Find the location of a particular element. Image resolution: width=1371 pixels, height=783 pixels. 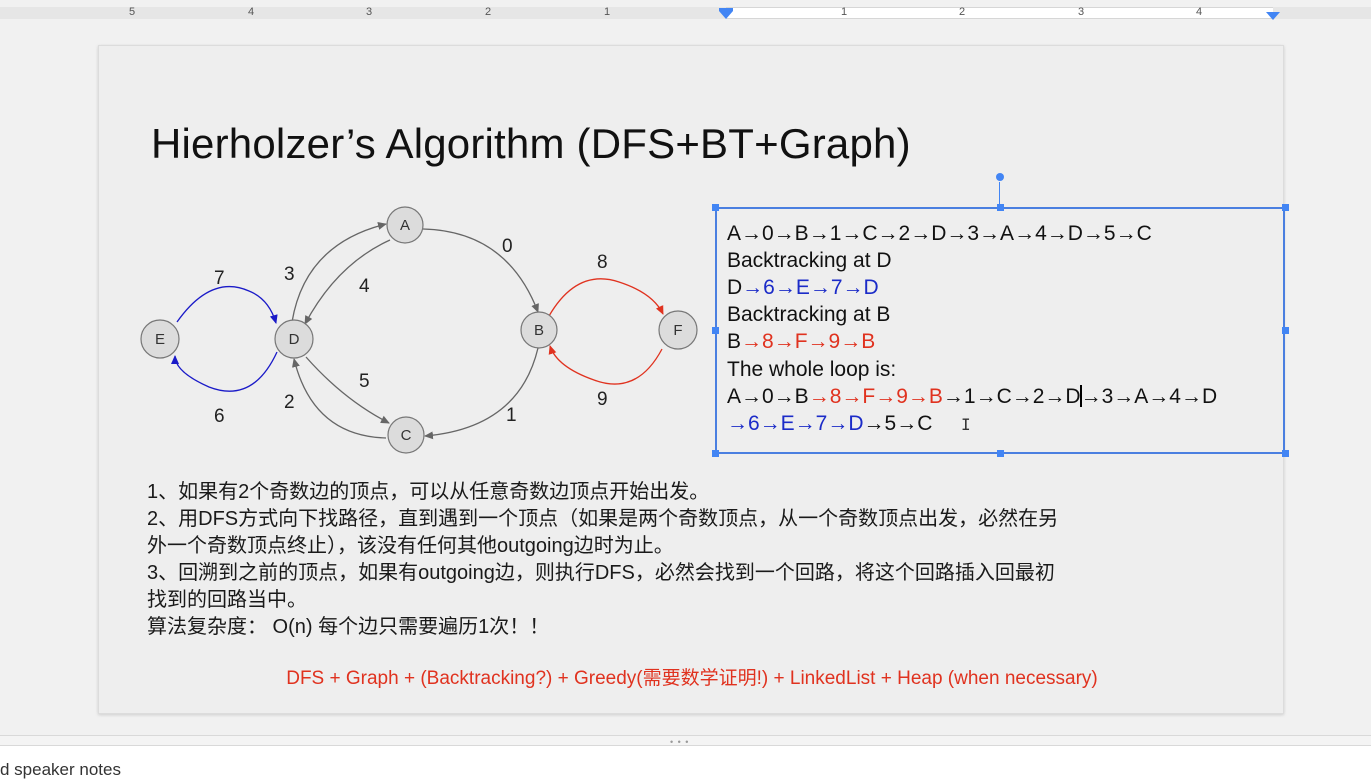

backtrack-b-text: Backtracking at B is located at coordinates (809, 314).